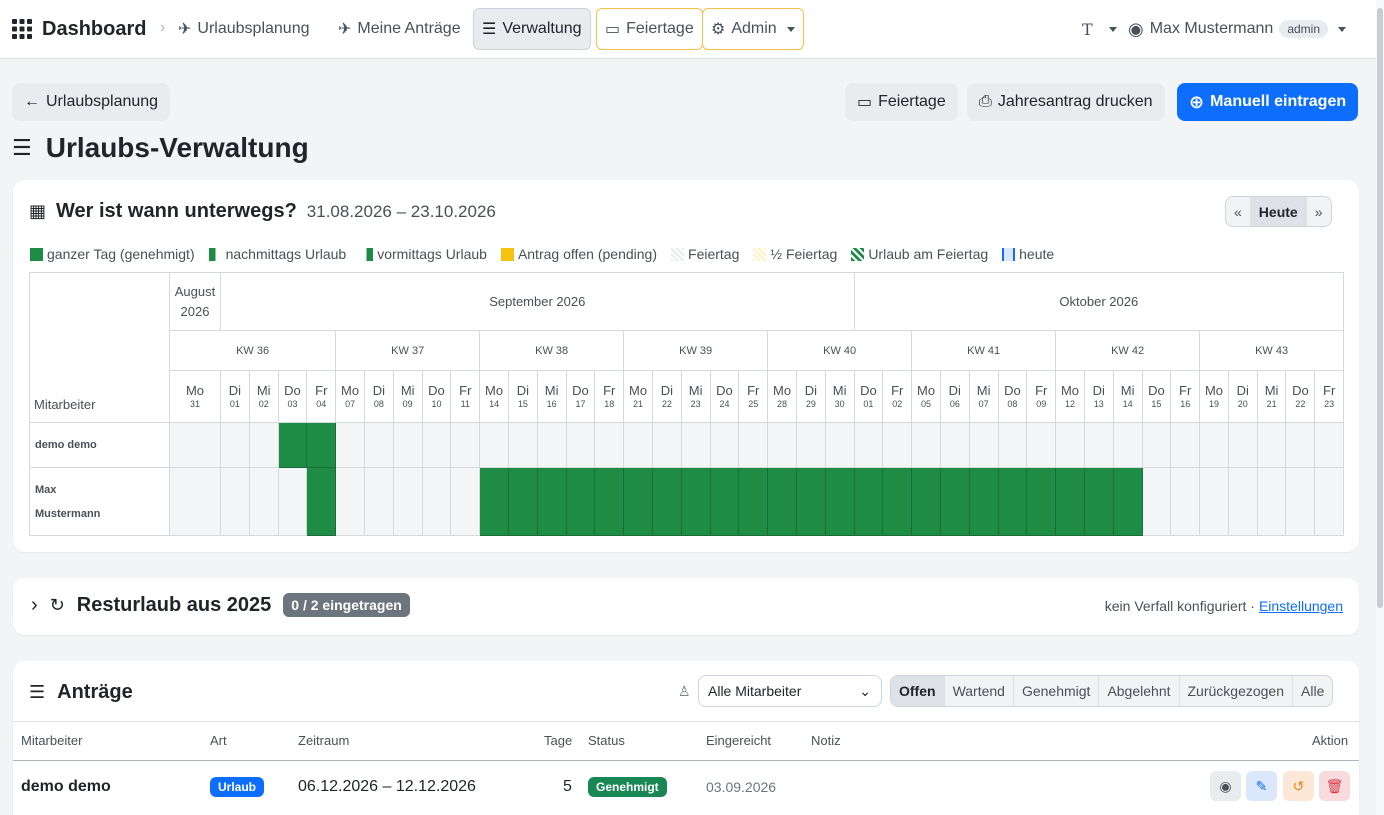 This screenshot has height=815, width=1384. Describe the element at coordinates (1237, 691) in the screenshot. I see `filter-zurückgezogen: Zurückgezogen` at that location.